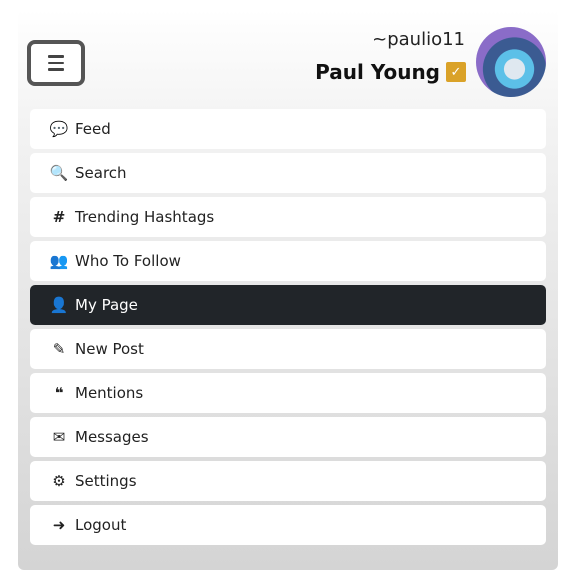 Image resolution: width=573 pixels, height=570 pixels. I want to click on username-handle: ~paulio11, so click(418, 39).